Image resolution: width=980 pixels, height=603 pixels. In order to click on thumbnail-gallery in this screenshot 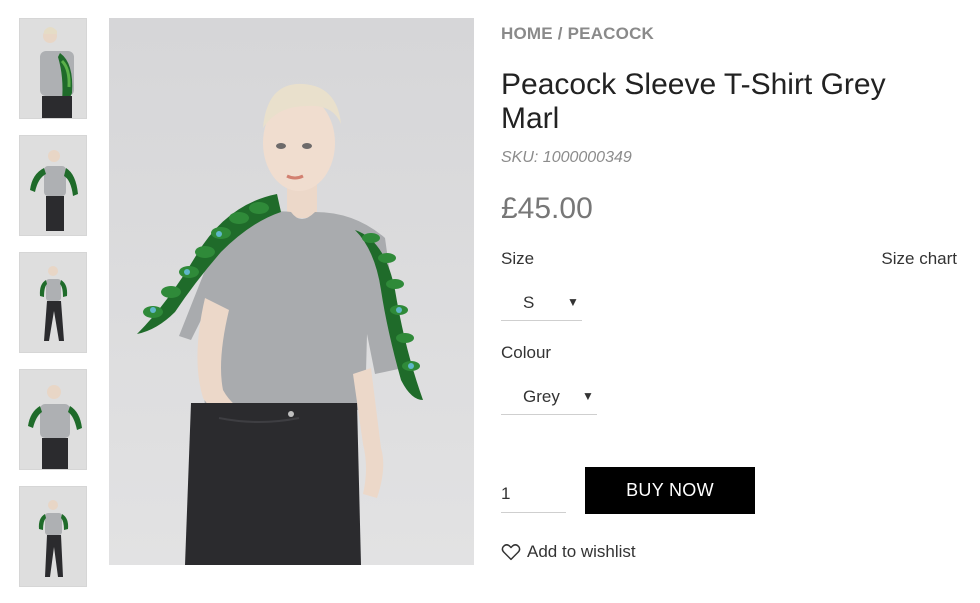, I will do `click(53, 310)`.